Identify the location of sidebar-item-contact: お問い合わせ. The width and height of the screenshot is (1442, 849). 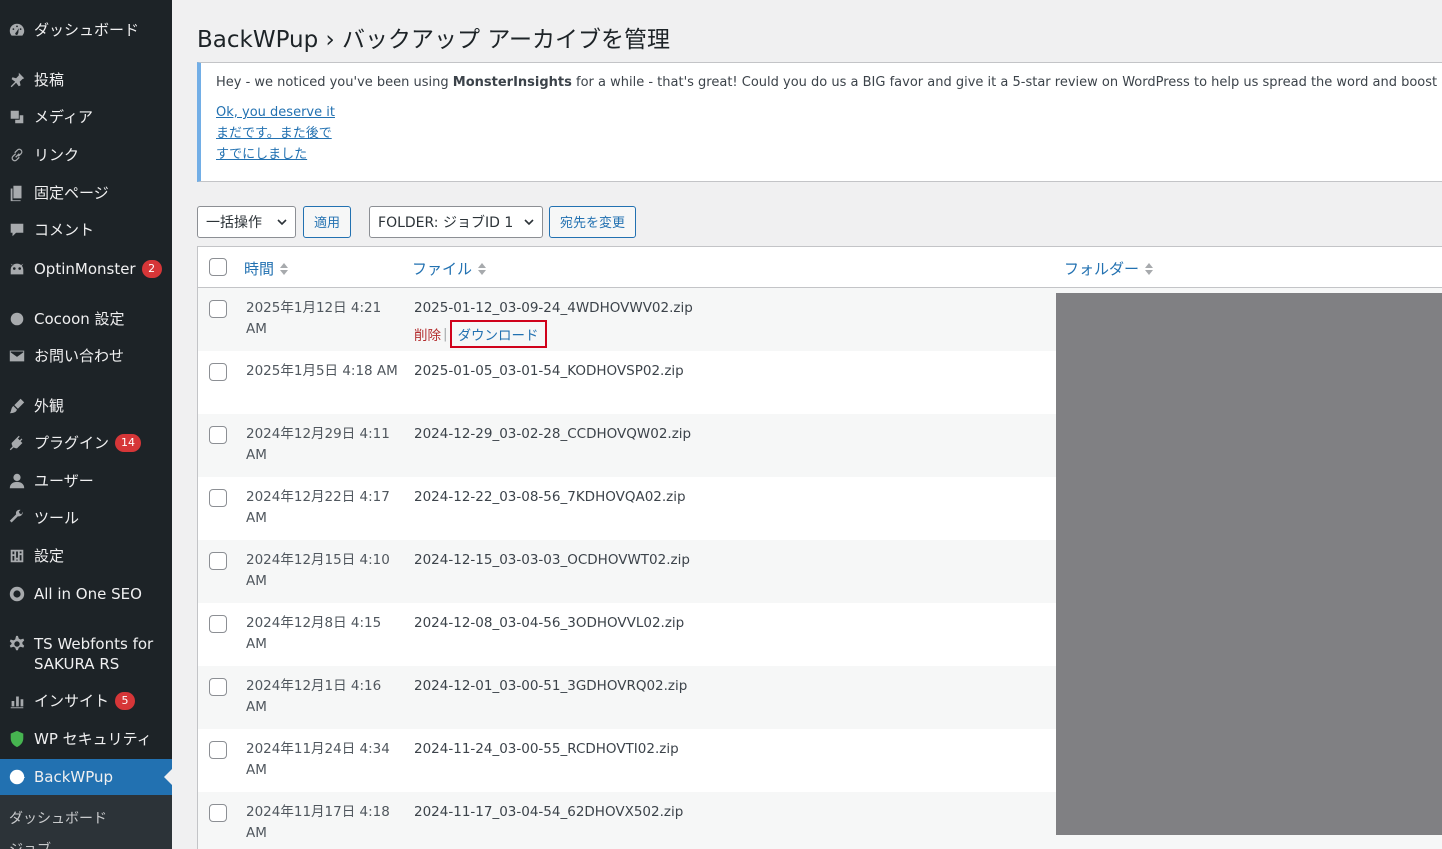
(86, 356).